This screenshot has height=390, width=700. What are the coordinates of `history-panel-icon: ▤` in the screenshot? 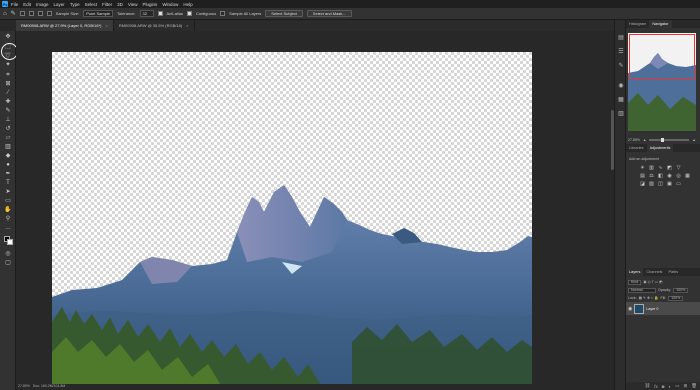 It's located at (621, 38).